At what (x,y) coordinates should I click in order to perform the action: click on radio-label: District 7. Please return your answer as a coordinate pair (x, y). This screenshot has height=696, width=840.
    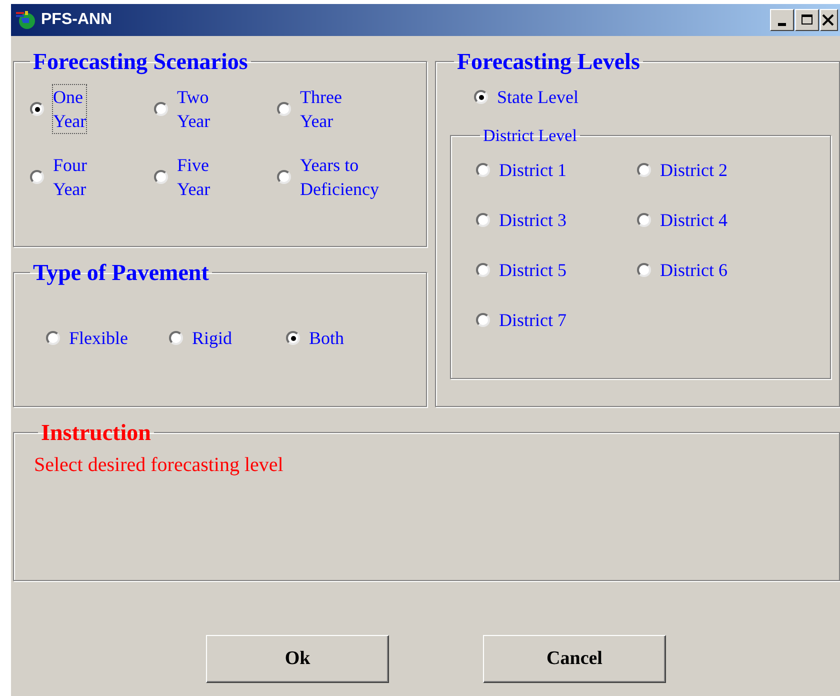
    Looking at the image, I should click on (532, 320).